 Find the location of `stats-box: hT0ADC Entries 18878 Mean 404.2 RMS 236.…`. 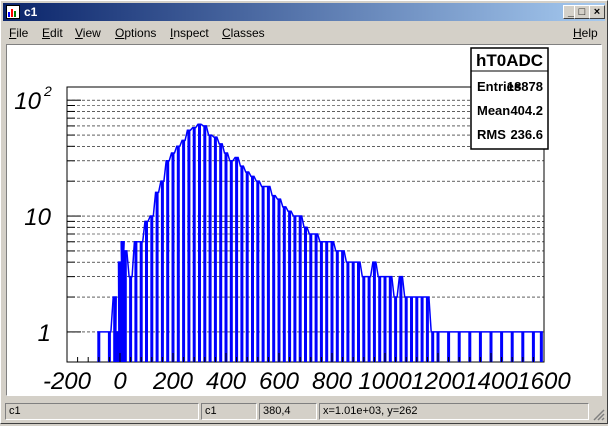

stats-box: hT0ADC Entries 18878 Mean 404.2 RMS 236.… is located at coordinates (509, 98).